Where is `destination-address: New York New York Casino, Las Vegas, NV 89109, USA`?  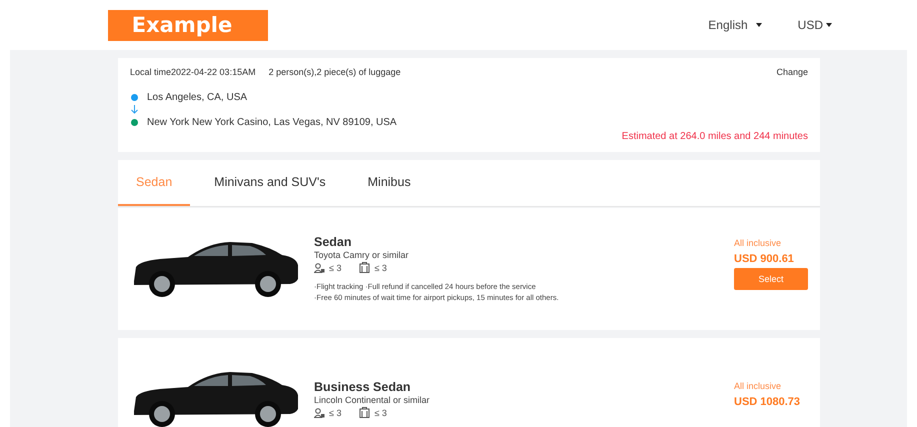 destination-address: New York New York Casino, Las Vegas, NV 89109, USA is located at coordinates (272, 122).